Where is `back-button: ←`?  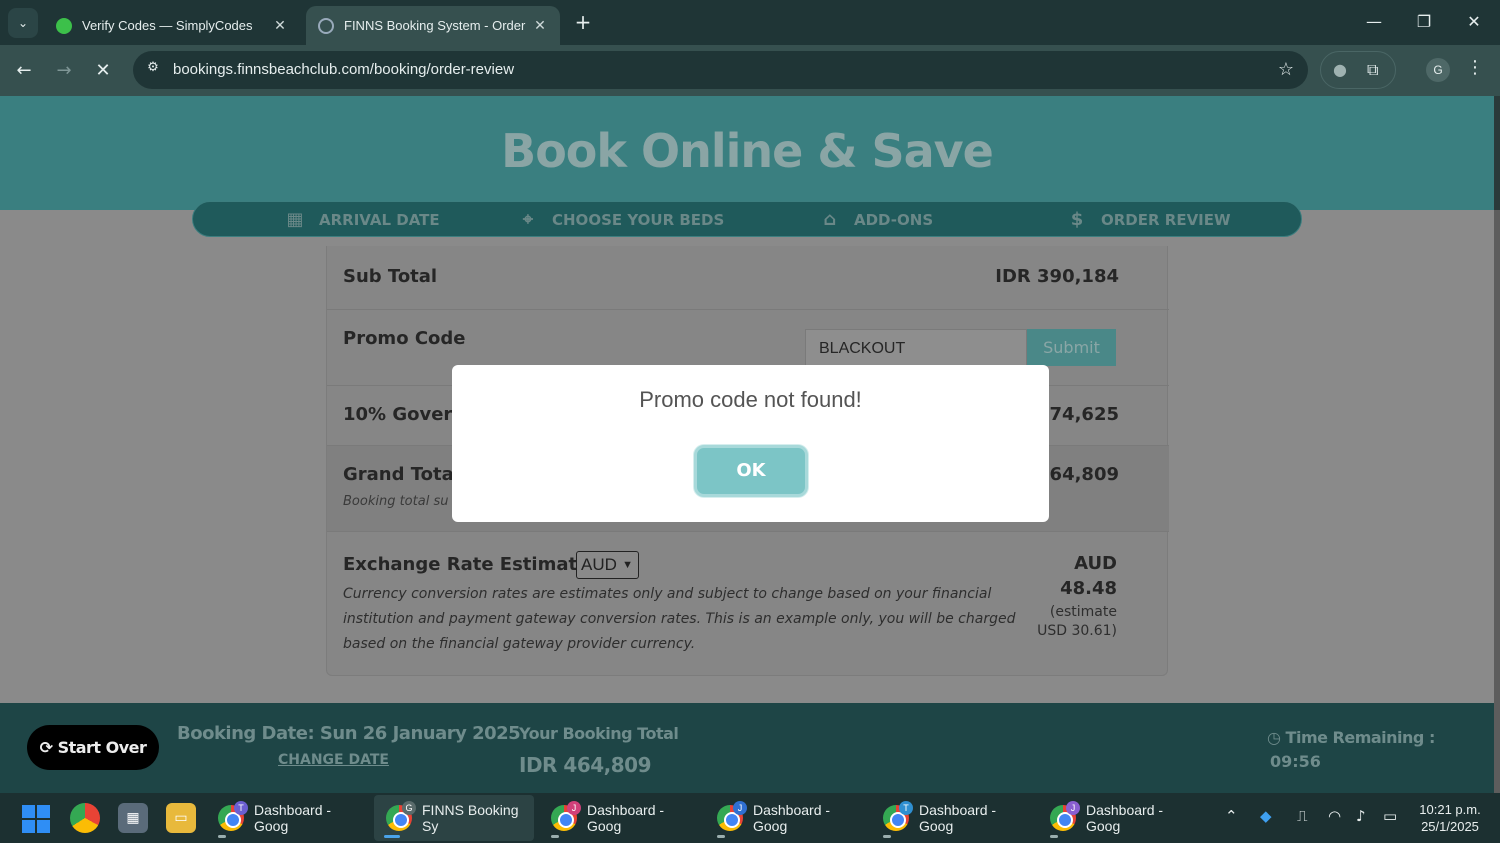
back-button: ← is located at coordinates (24, 71).